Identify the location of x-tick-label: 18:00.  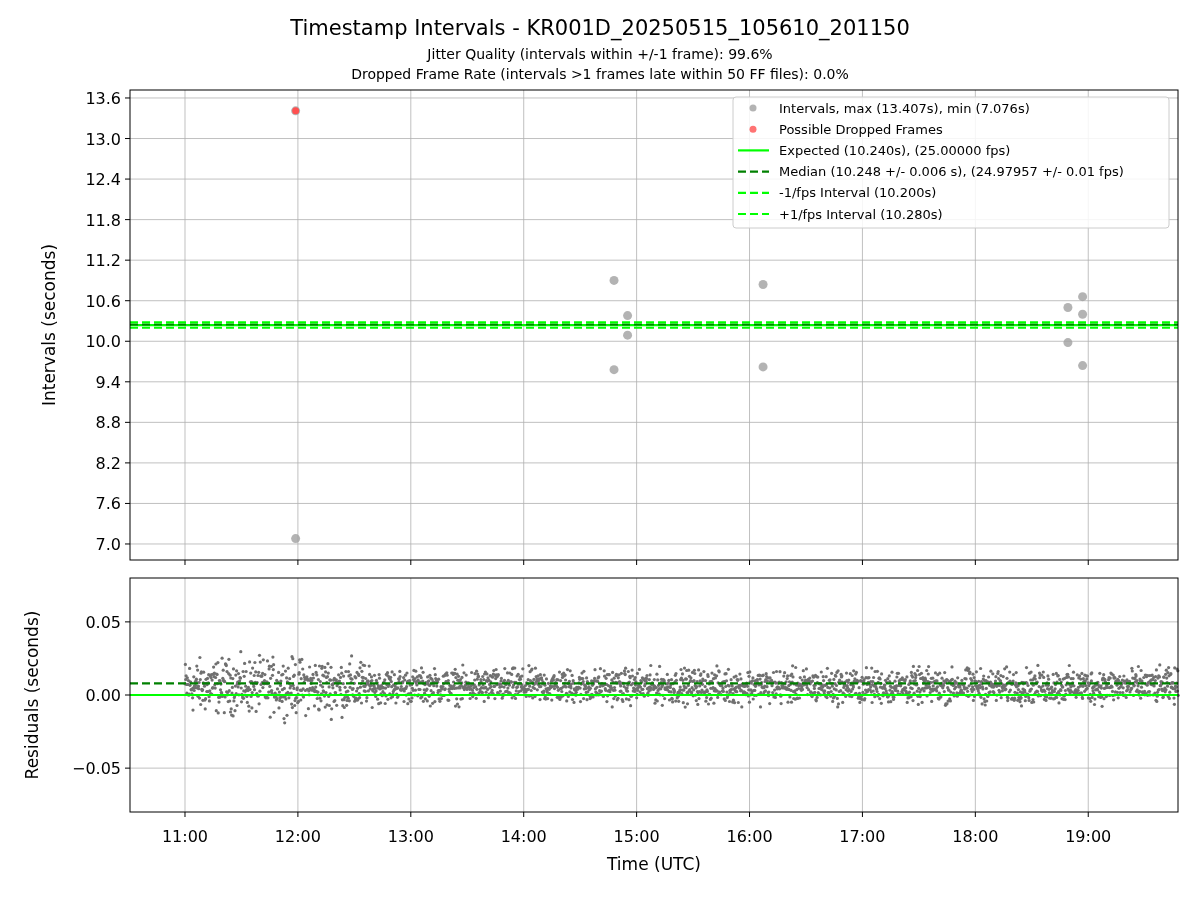
(975, 836).